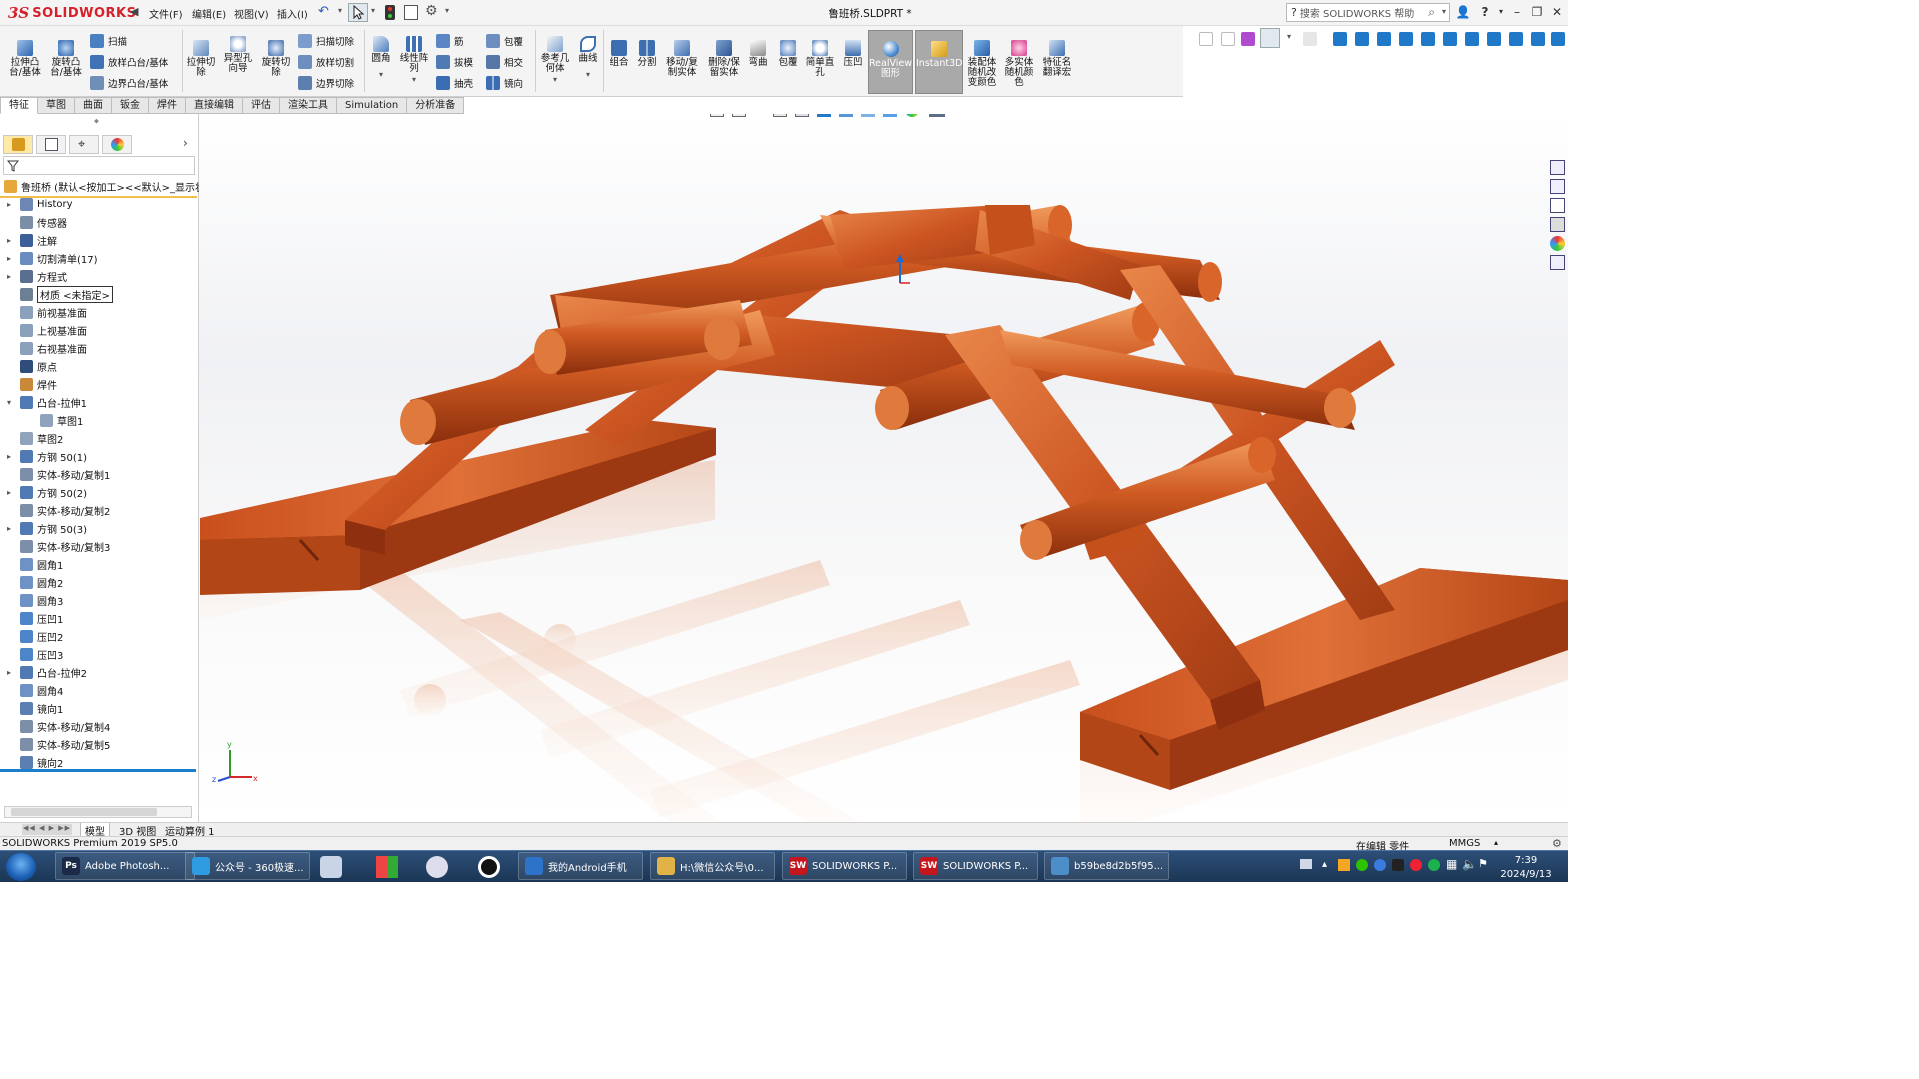  What do you see at coordinates (504, 41) in the screenshot?
I see `wrap-button: 包覆` at bounding box center [504, 41].